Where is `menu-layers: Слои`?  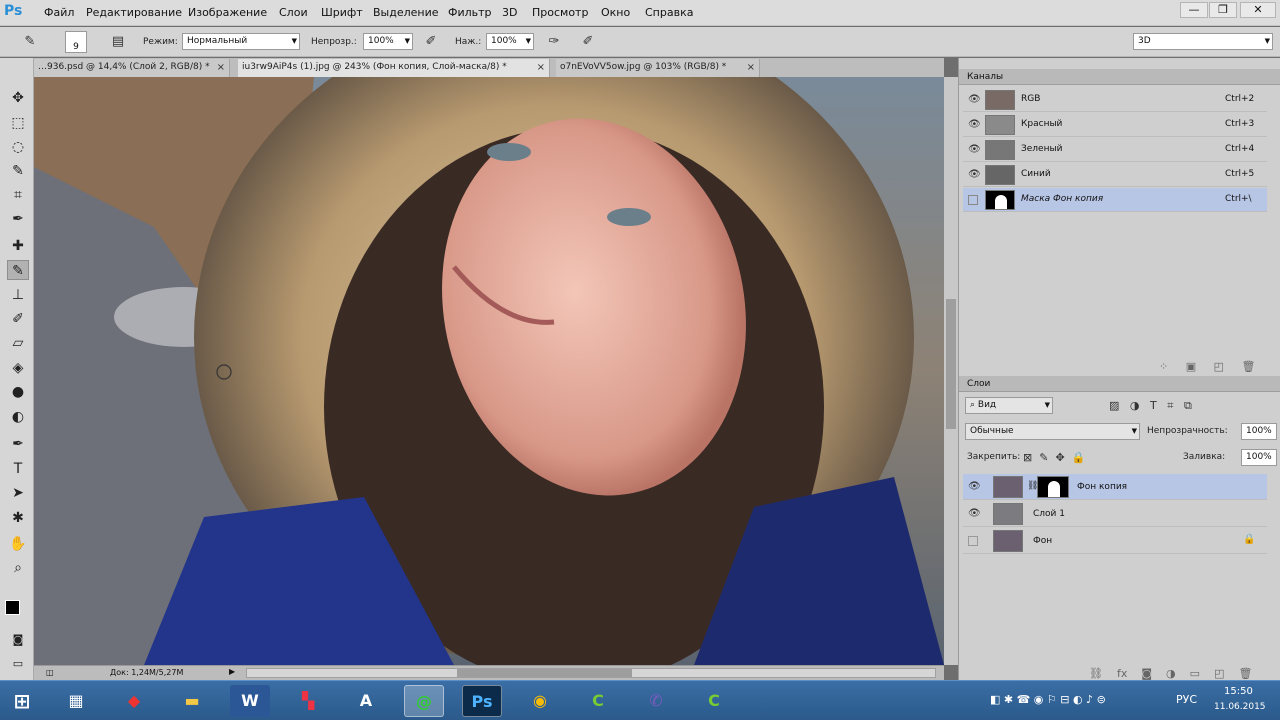
menu-layers: Слои is located at coordinates (293, 12).